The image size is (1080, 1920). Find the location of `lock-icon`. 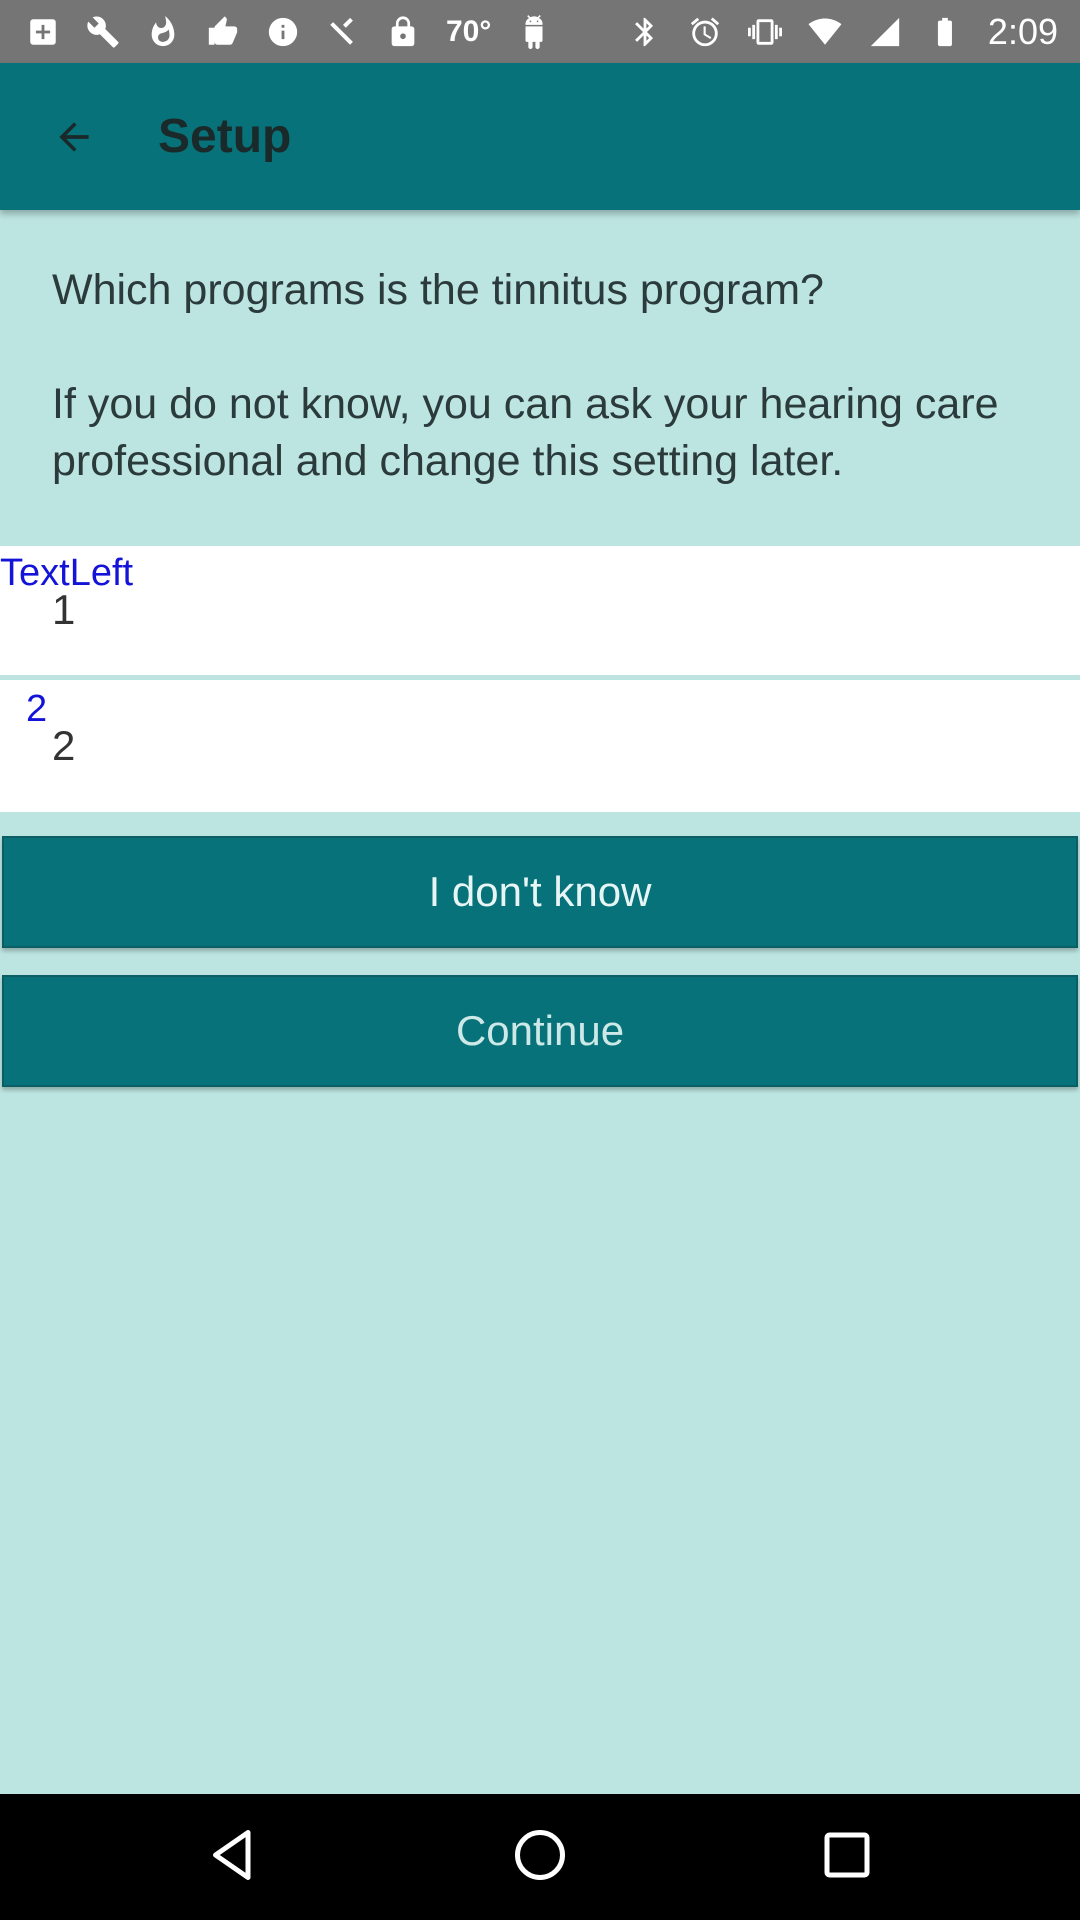

lock-icon is located at coordinates (403, 32).